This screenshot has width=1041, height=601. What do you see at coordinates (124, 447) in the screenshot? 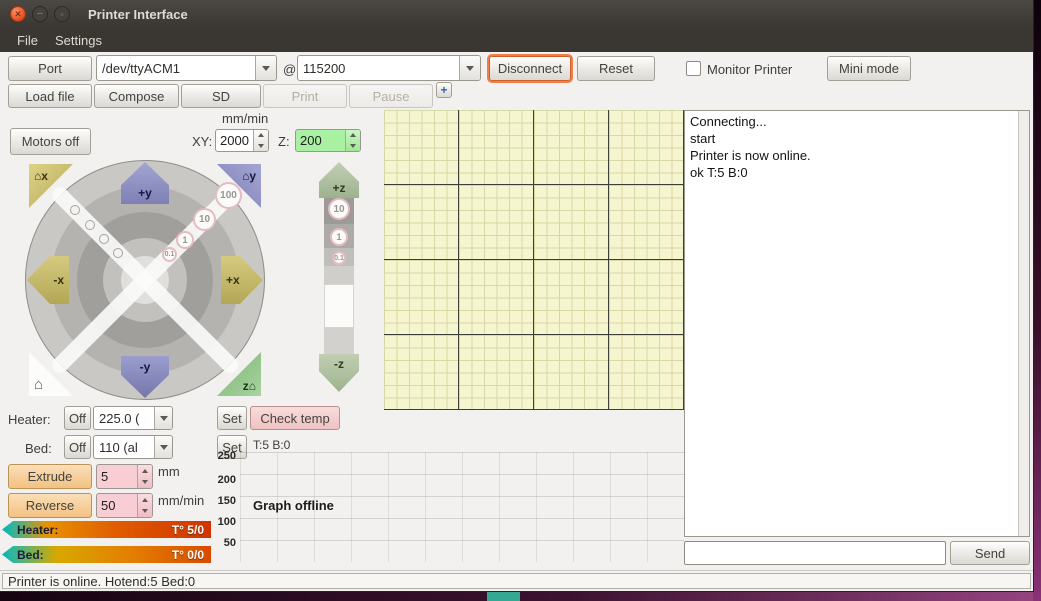
I see `bed-preset-value: 110 (al` at bounding box center [124, 447].